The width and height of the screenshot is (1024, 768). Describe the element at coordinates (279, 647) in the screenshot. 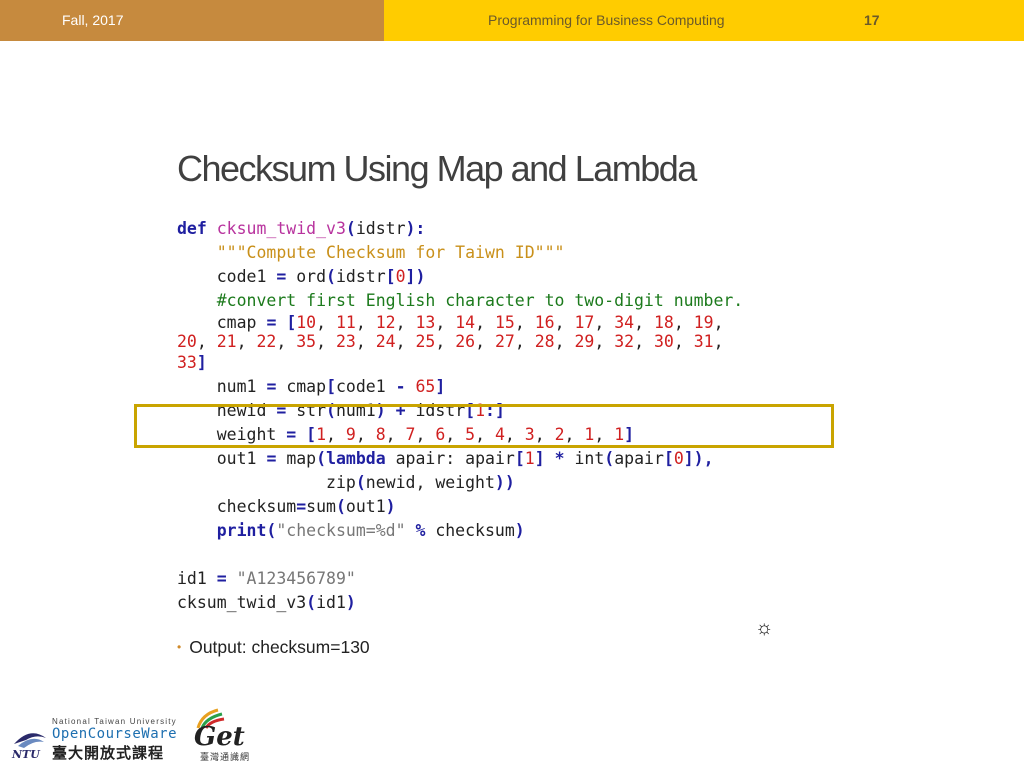

I see `output-text: Output: checksum=130` at that location.